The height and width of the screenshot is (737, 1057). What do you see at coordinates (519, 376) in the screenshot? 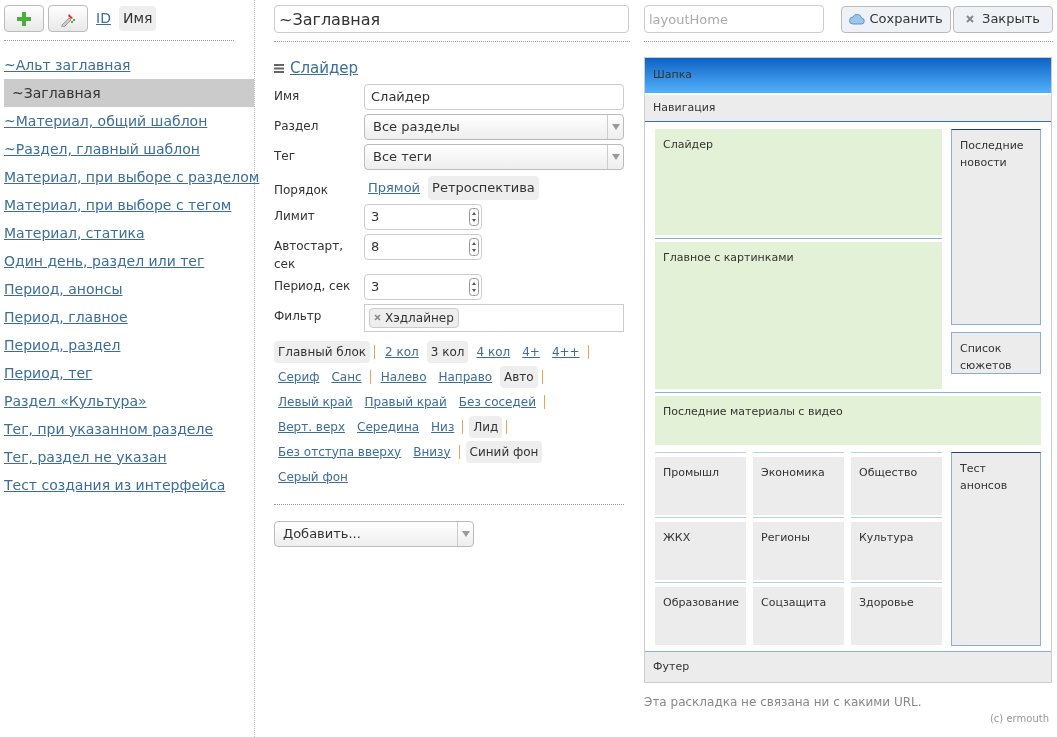
I see `style-option: Авто` at bounding box center [519, 376].